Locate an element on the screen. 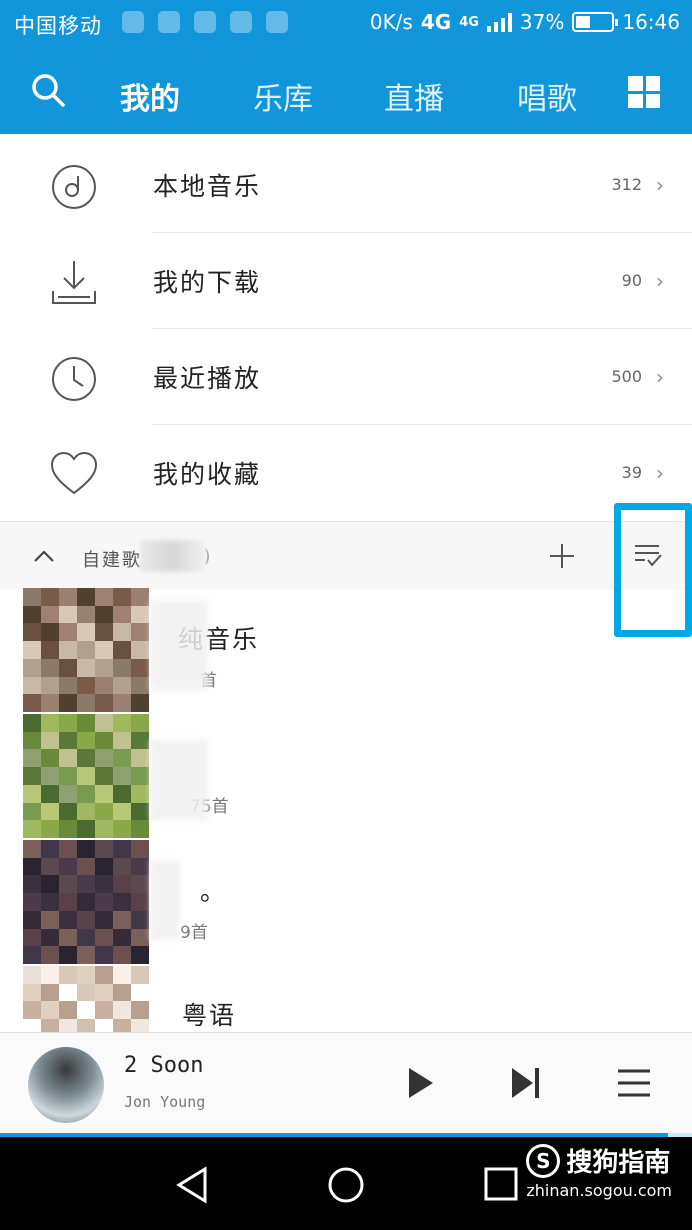 Image resolution: width=692 pixels, height=1230 pixels. notification-icons is located at coordinates (205, 22).